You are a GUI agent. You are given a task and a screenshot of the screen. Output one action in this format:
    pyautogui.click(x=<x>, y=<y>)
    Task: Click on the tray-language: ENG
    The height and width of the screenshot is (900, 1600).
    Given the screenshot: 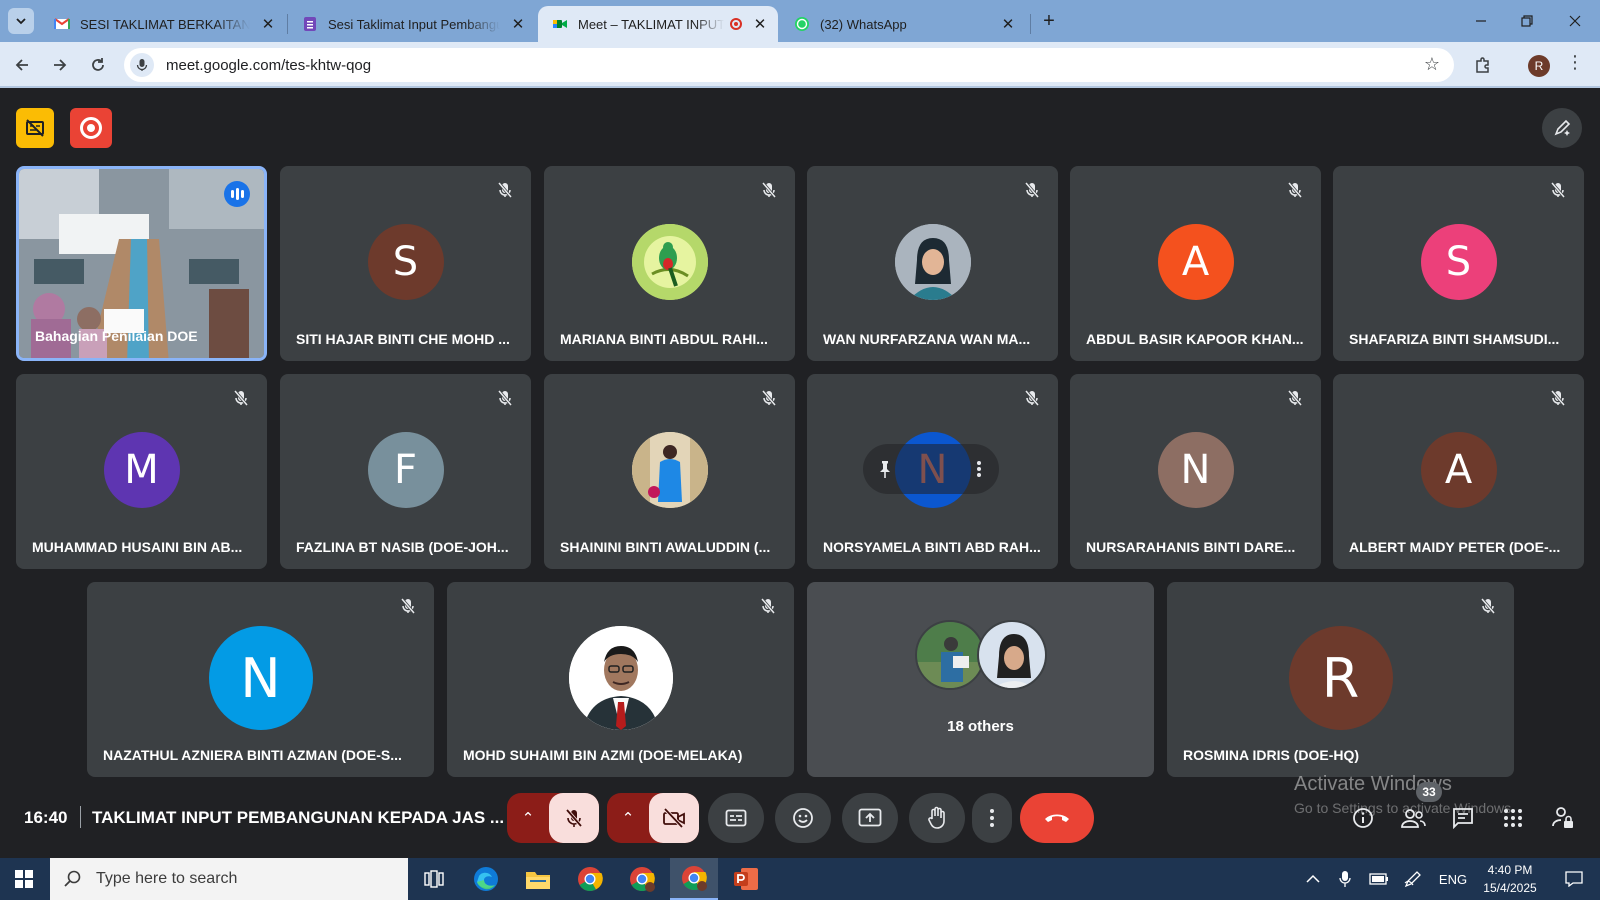 What is the action you would take?
    pyautogui.click(x=1453, y=879)
    